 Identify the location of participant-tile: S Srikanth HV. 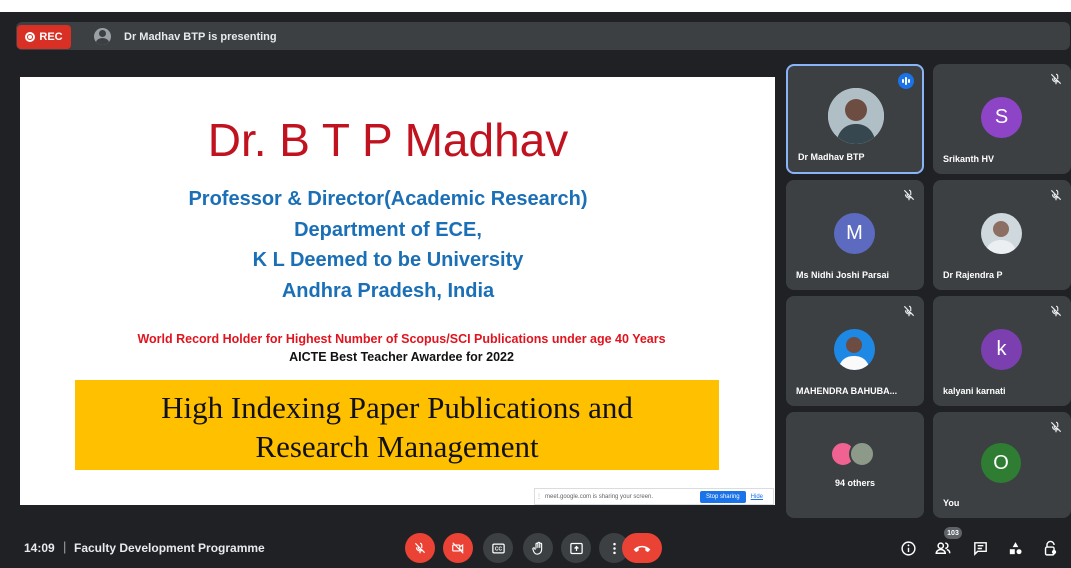
(1002, 119).